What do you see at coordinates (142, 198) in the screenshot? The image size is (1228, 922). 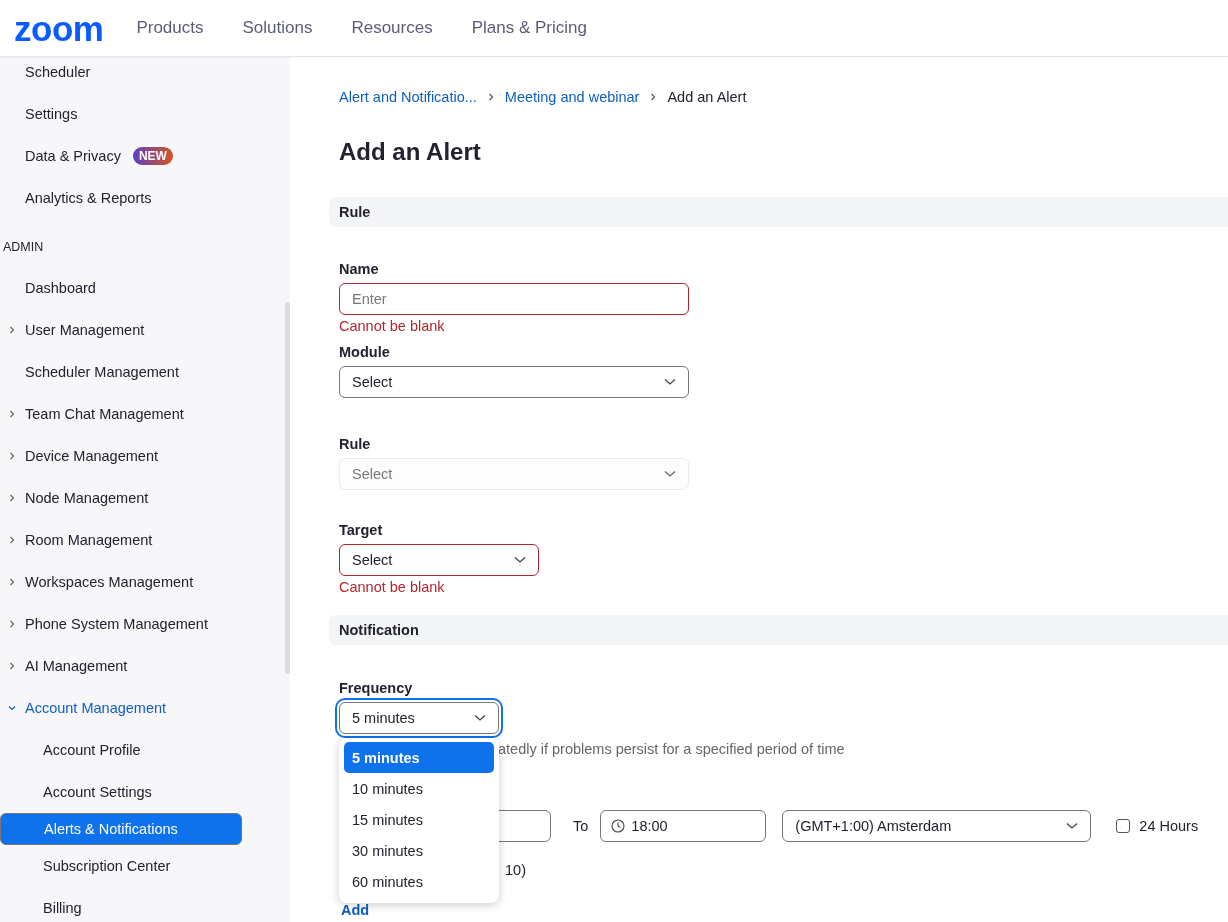 I see `sidebar-item: Analytics & Reports` at bounding box center [142, 198].